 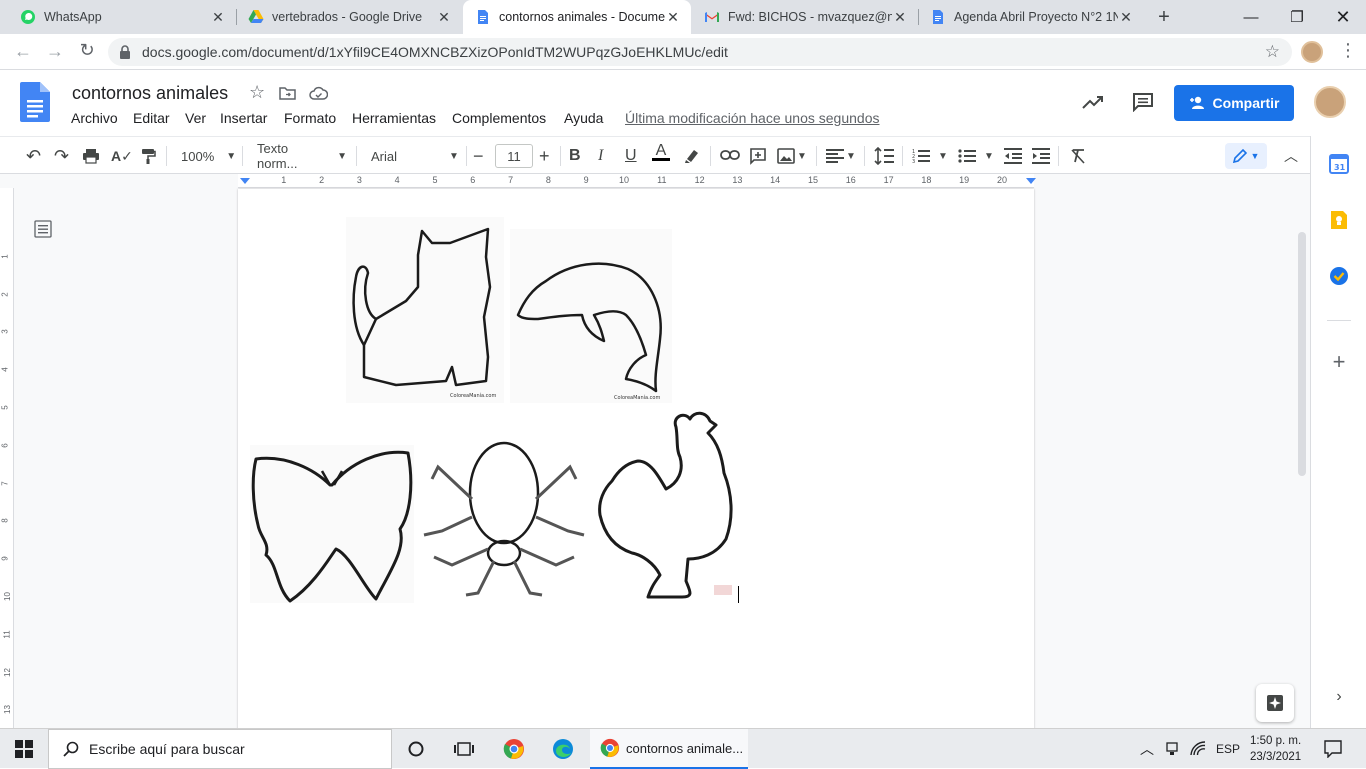 What do you see at coordinates (151, 118) in the screenshot?
I see `menu-editar: Editar` at bounding box center [151, 118].